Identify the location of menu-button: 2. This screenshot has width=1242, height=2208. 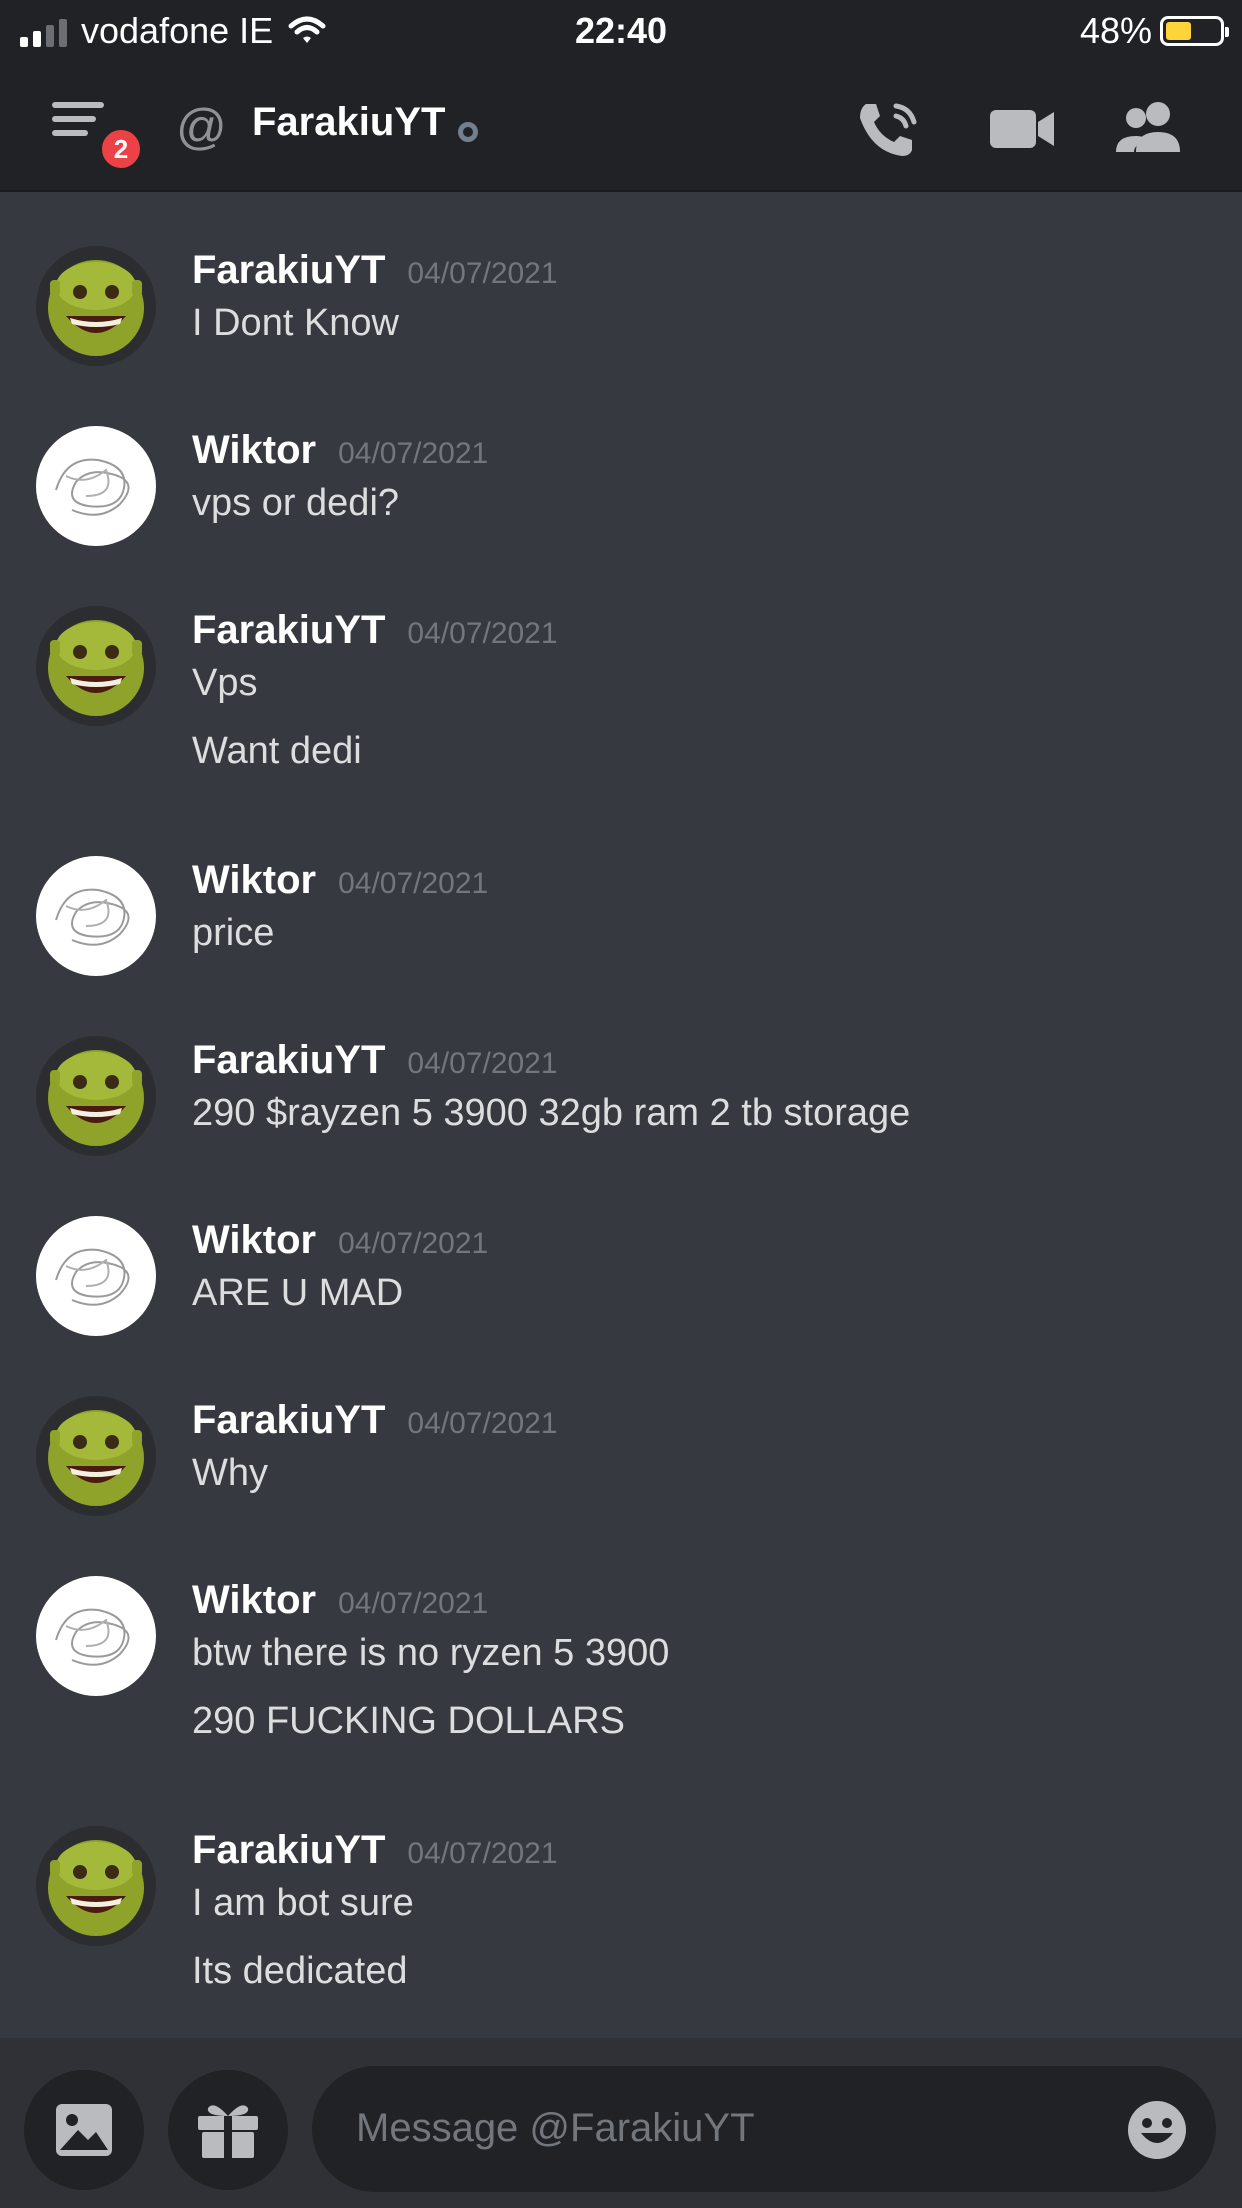
(99, 137).